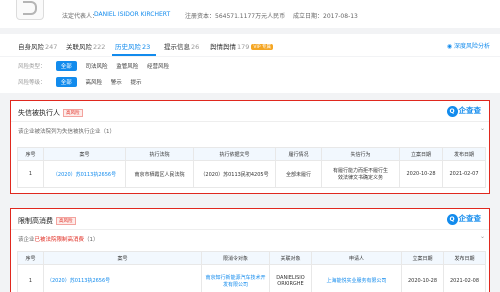 Image resolution: width=500 pixels, height=292 pixels. I want to click on legal-rep-label: 法定代表人：, so click(80, 16).